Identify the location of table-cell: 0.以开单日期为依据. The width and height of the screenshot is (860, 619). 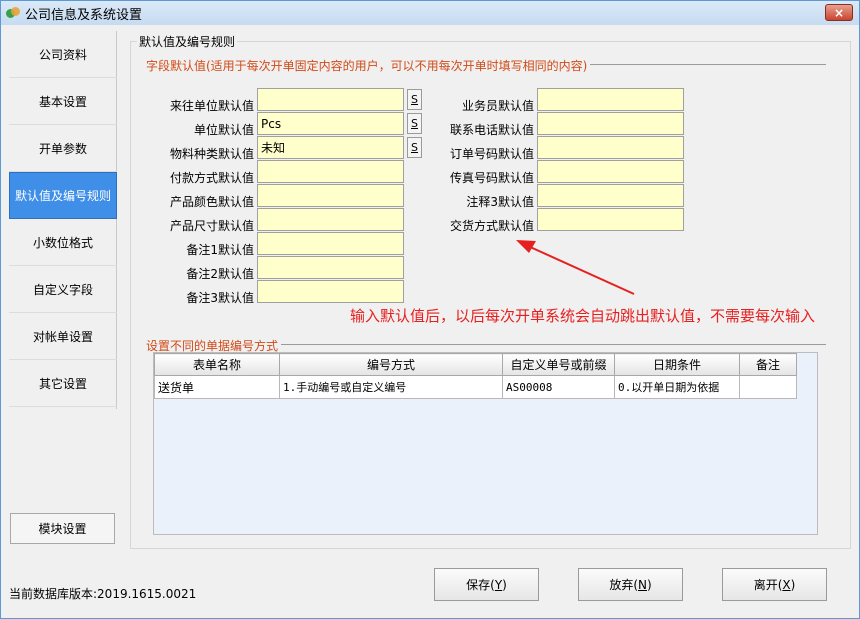
(677, 387).